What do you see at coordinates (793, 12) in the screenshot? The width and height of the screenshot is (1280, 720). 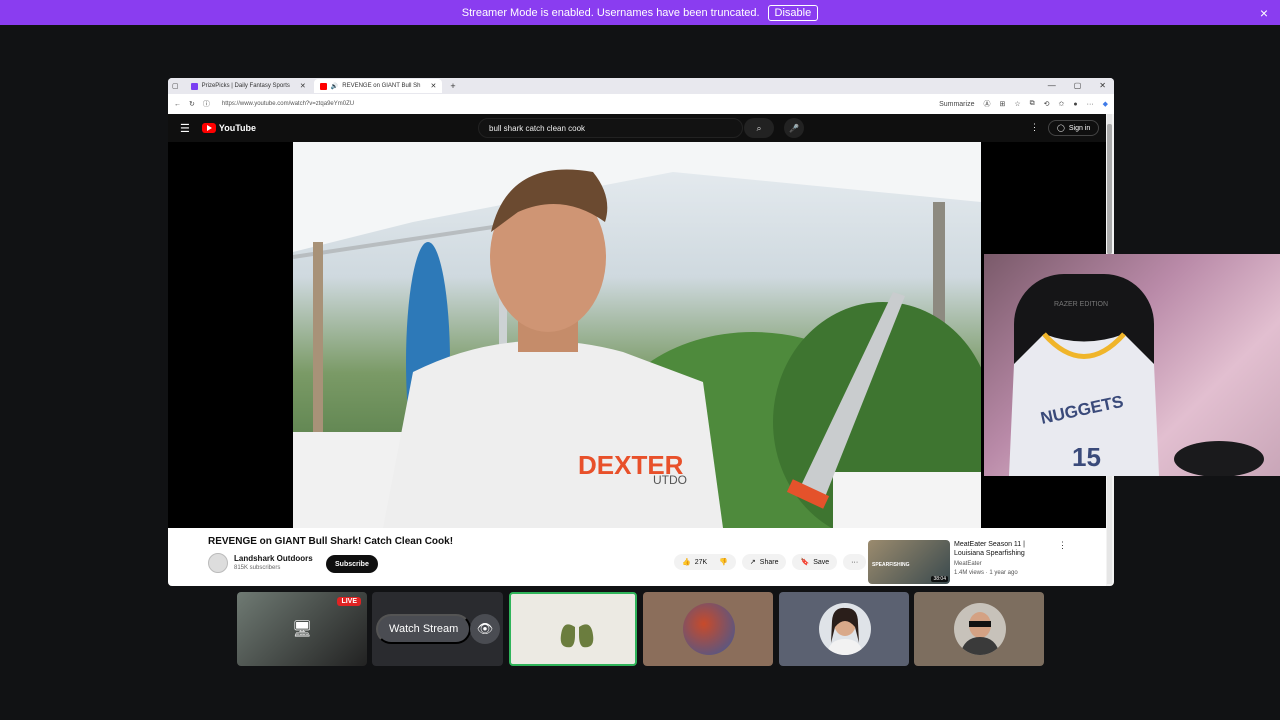 I see `disable-streamer-mode-button: Disable` at bounding box center [793, 12].